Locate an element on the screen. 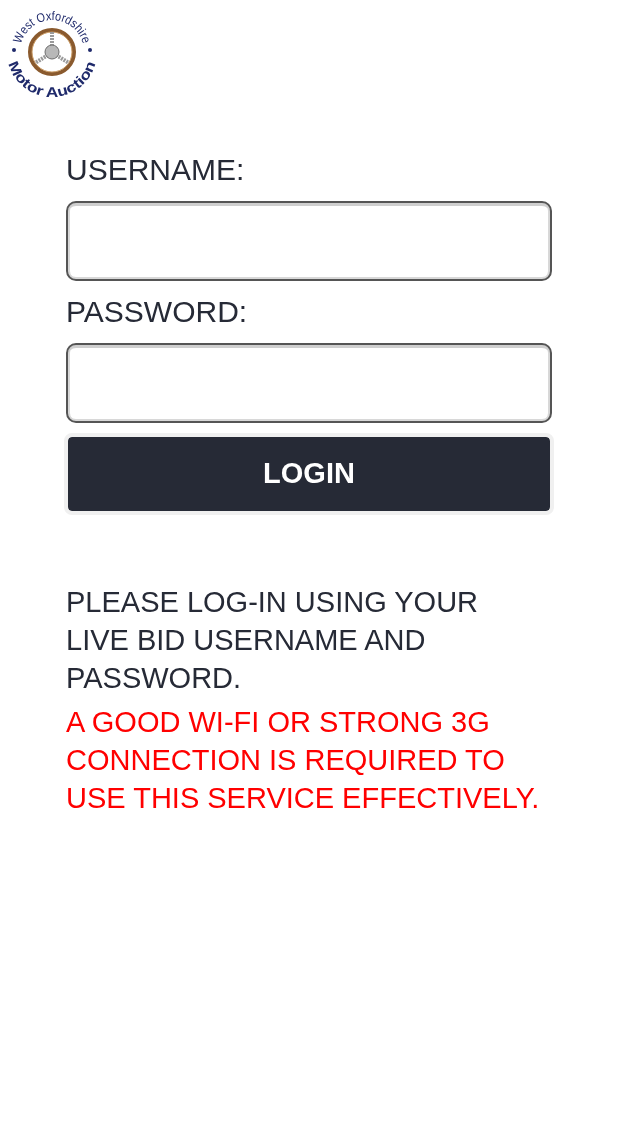  warning-text: A GOOD WI-FI OR STRONG 3G CONNECTION IS REQUIRED TO USE THIS SERVICE EFFECTIVELY. is located at coordinates (303, 760).